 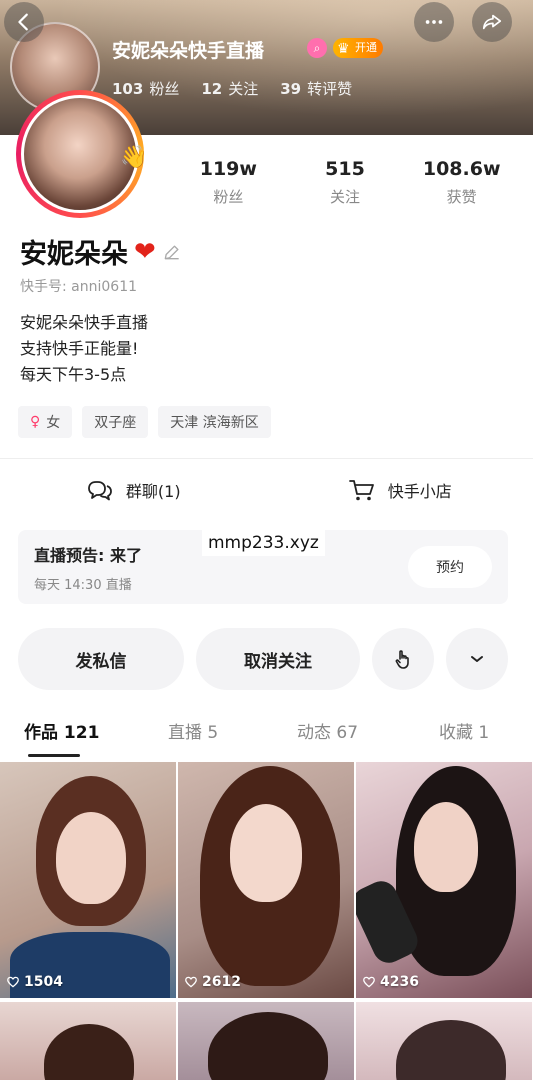 I want to click on group-chat-button: 群聊(1), so click(x=133, y=490).